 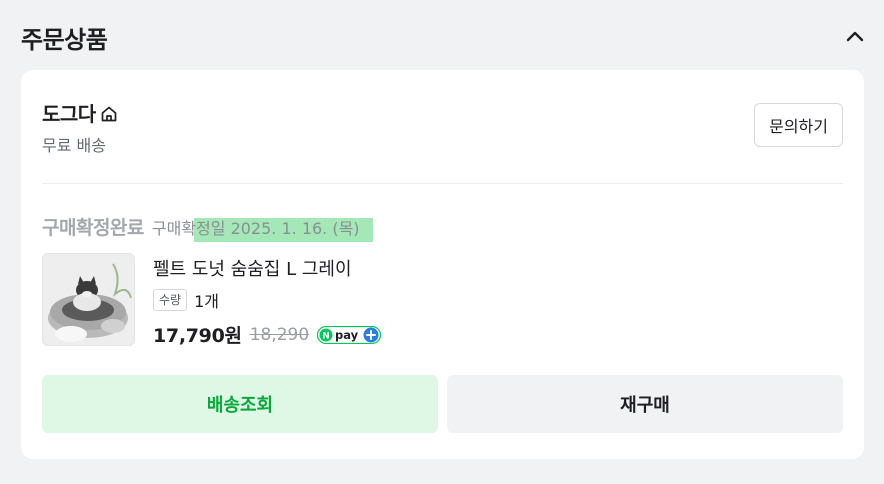 What do you see at coordinates (240, 404) in the screenshot?
I see `track-delivery-button: 배송조회` at bounding box center [240, 404].